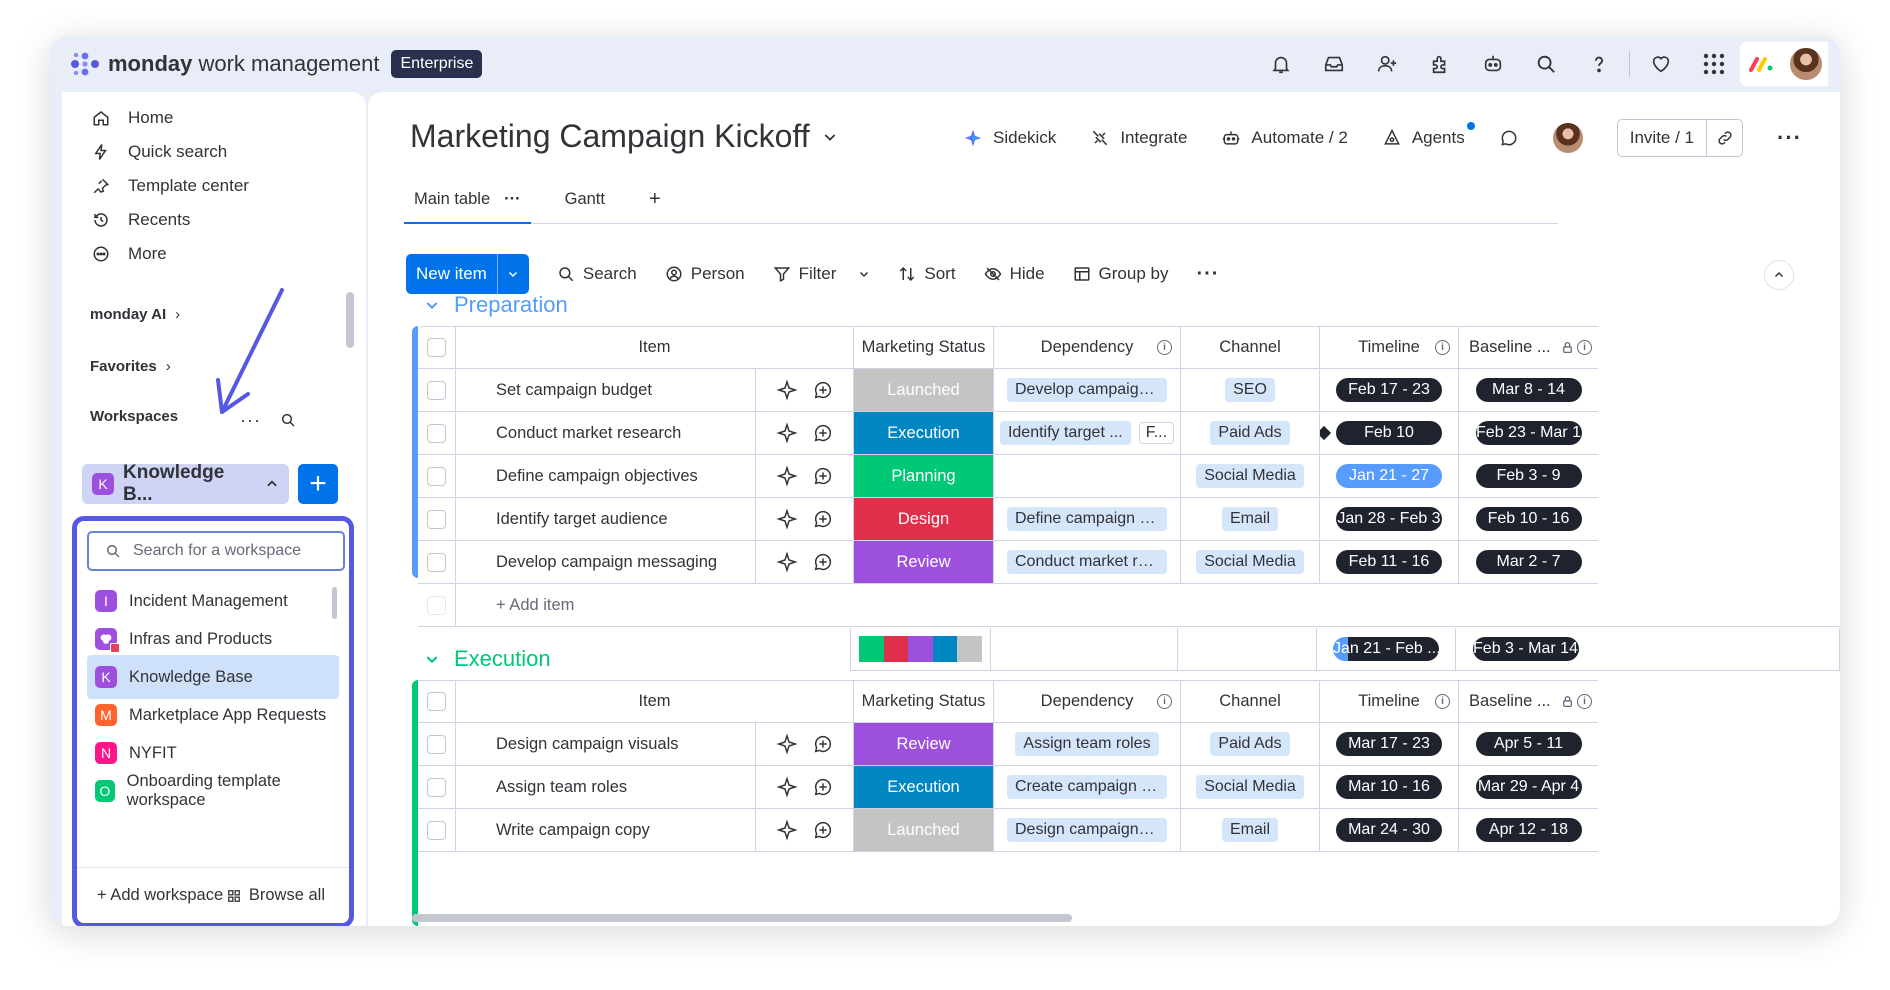 The image size is (1890, 990). I want to click on sidekick-button: Sidekick, so click(1009, 138).